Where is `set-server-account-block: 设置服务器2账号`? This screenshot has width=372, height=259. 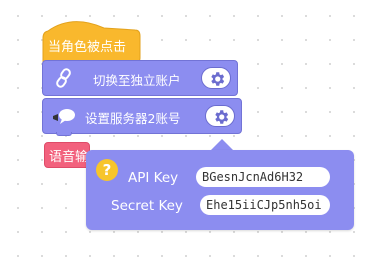
set-server-account-block: 设置服务器2账号 is located at coordinates (142, 116).